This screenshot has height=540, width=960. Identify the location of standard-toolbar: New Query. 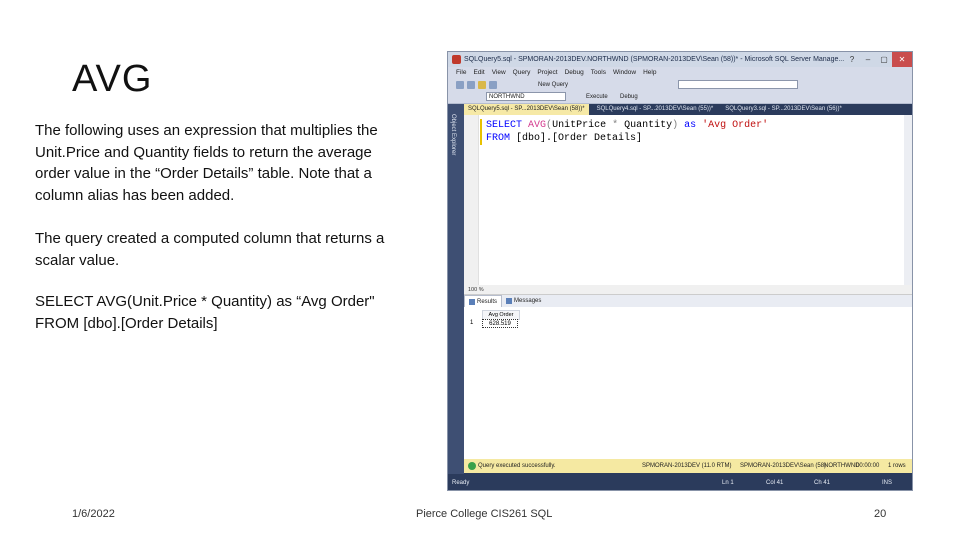
(680, 85).